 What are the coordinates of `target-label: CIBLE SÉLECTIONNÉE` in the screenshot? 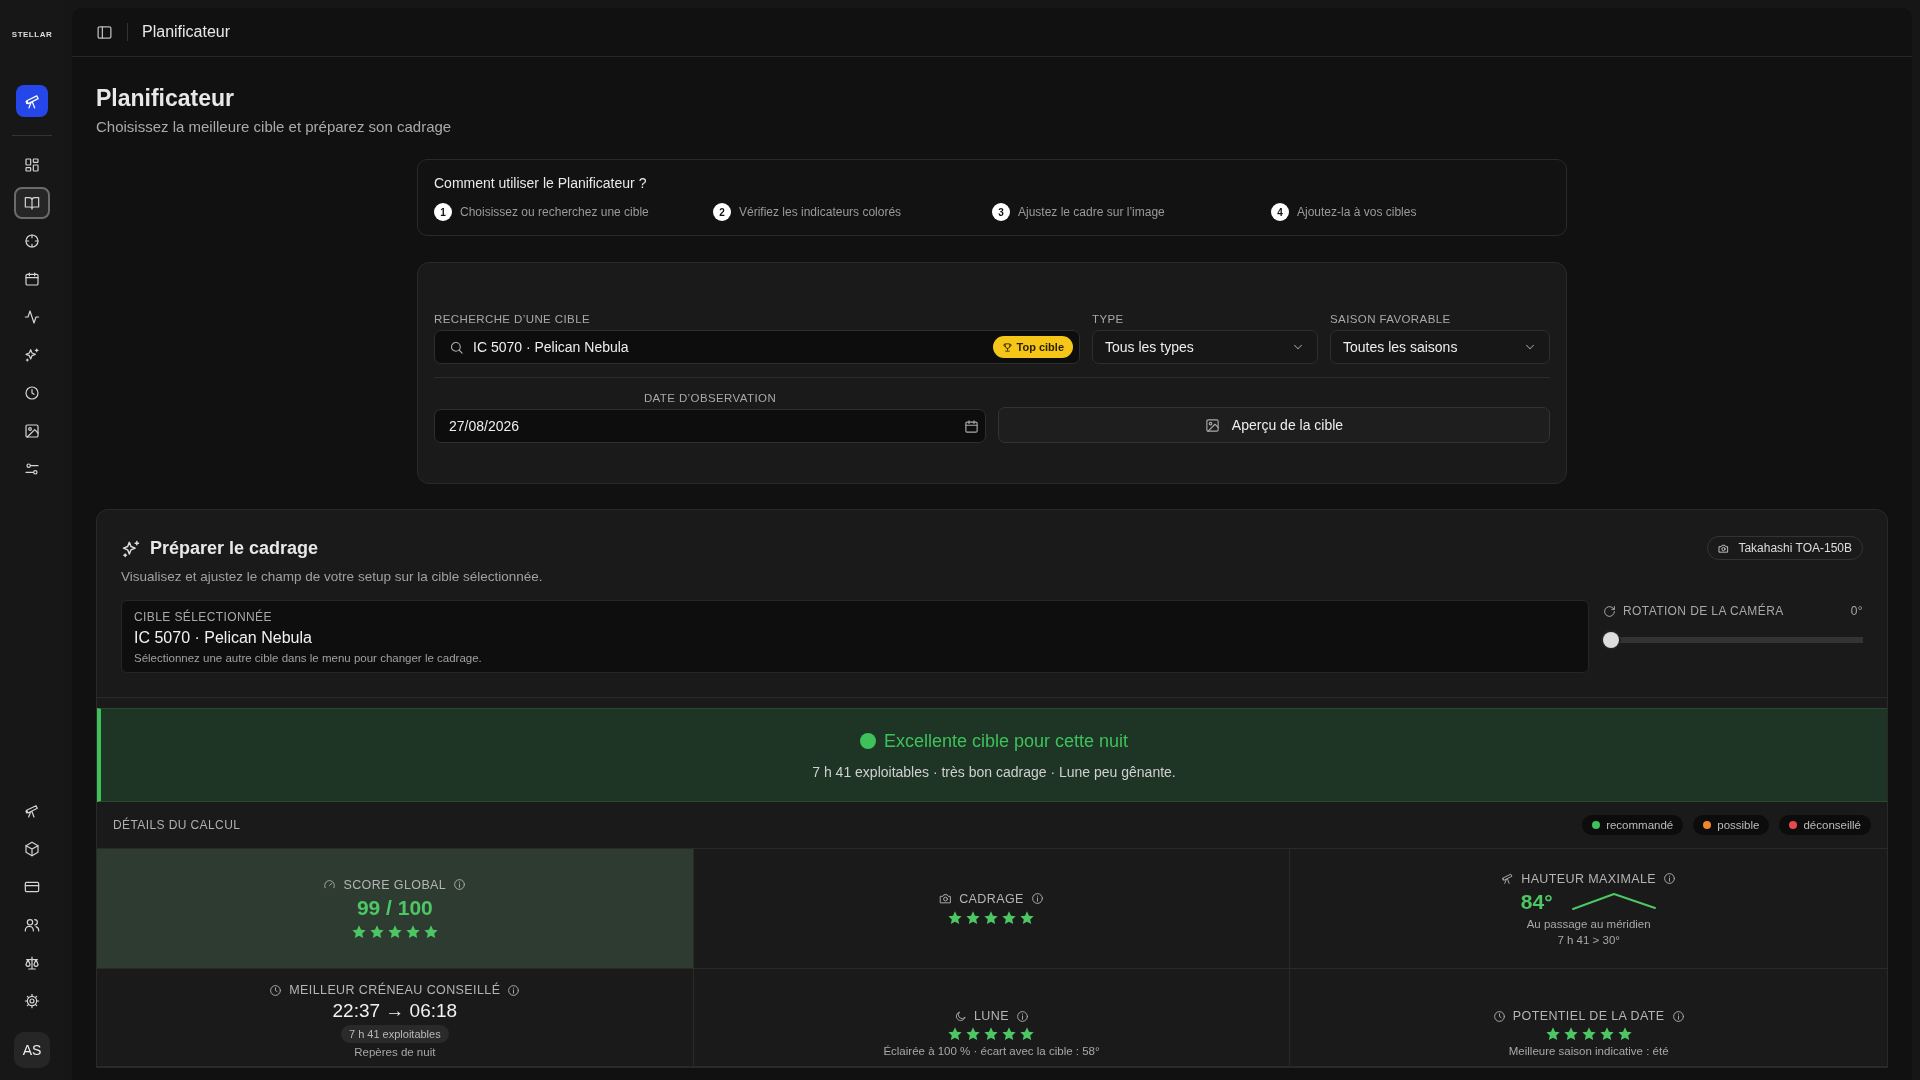 It's located at (203, 617).